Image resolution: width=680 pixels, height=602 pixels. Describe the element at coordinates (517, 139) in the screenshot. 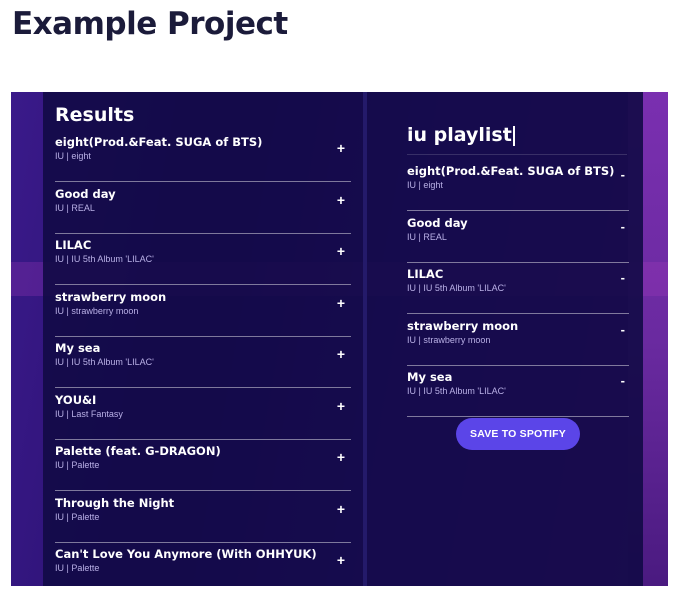

I see `playlist-name-input: iu playlist` at that location.